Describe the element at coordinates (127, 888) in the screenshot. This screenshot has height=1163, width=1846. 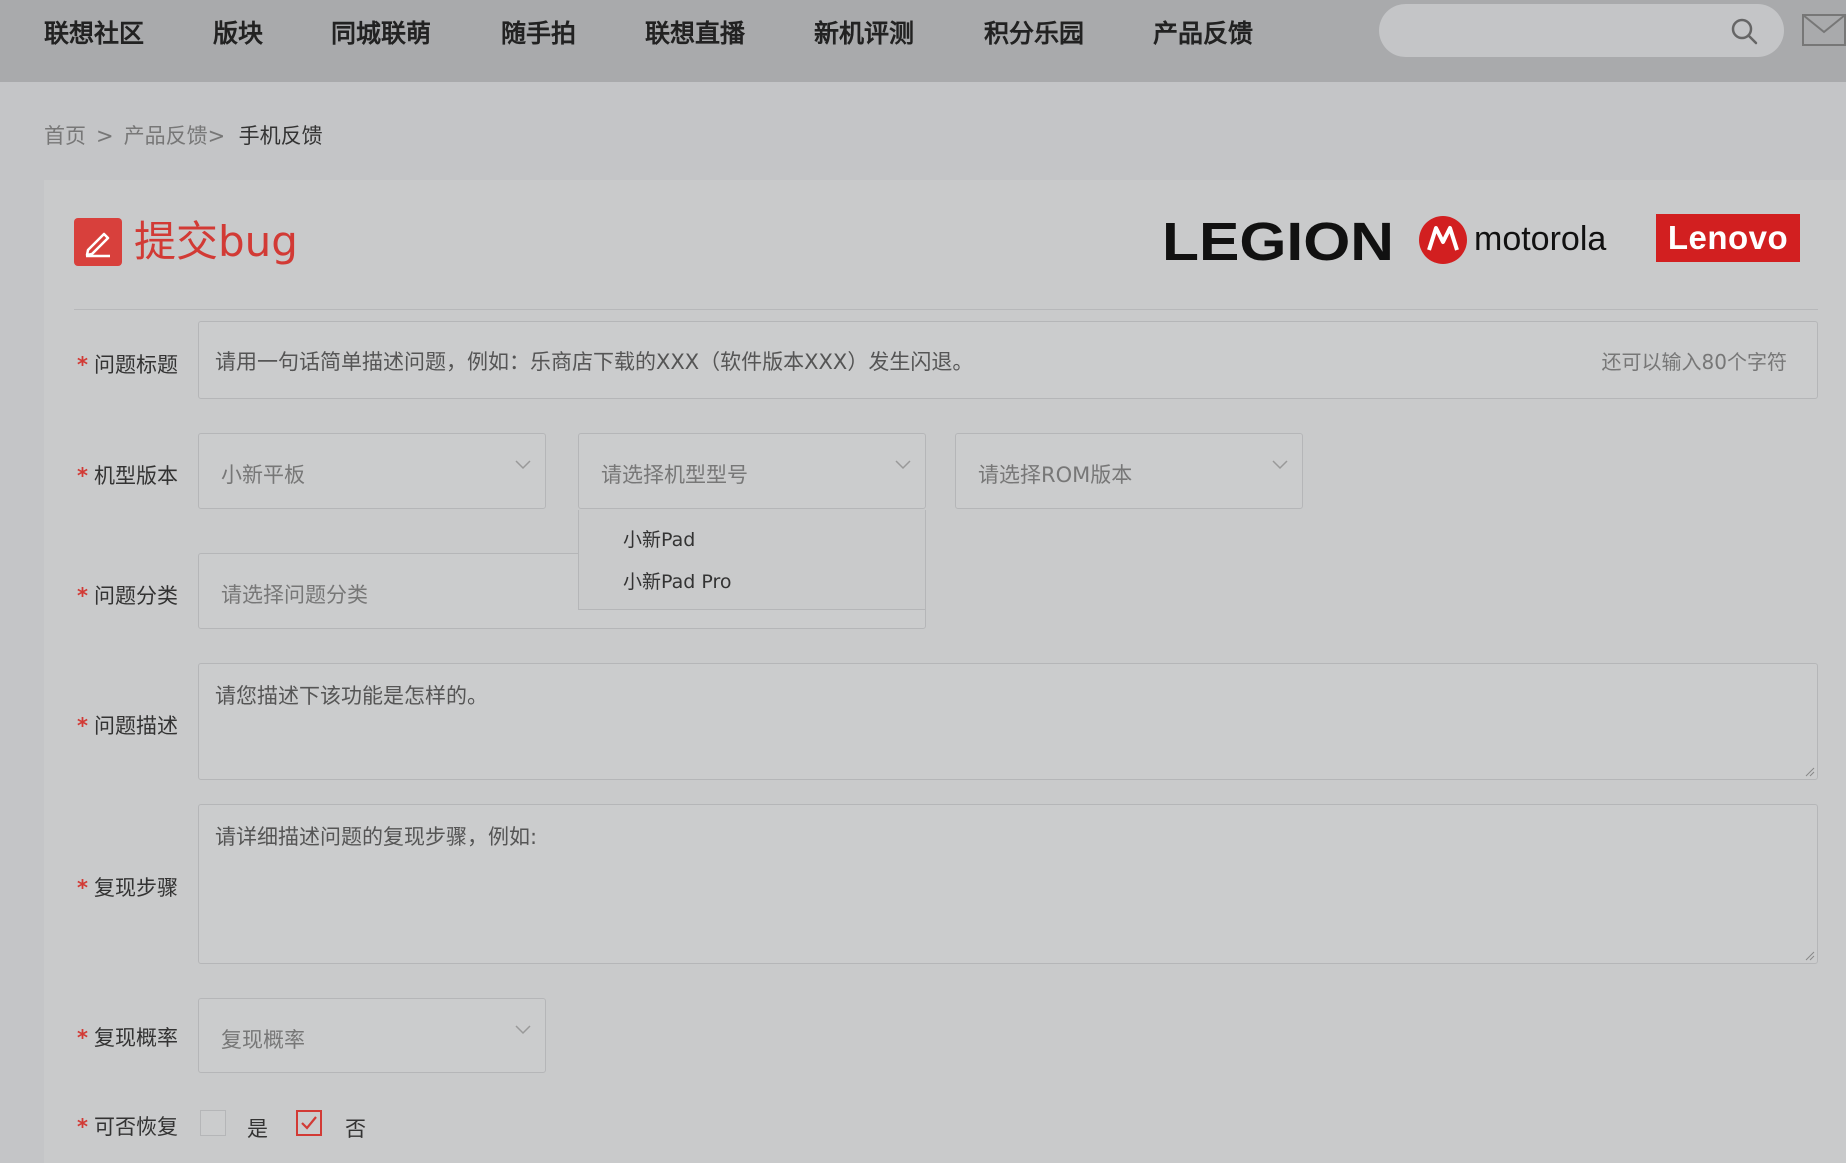
I see `steps-label: * 复现步骤` at that location.